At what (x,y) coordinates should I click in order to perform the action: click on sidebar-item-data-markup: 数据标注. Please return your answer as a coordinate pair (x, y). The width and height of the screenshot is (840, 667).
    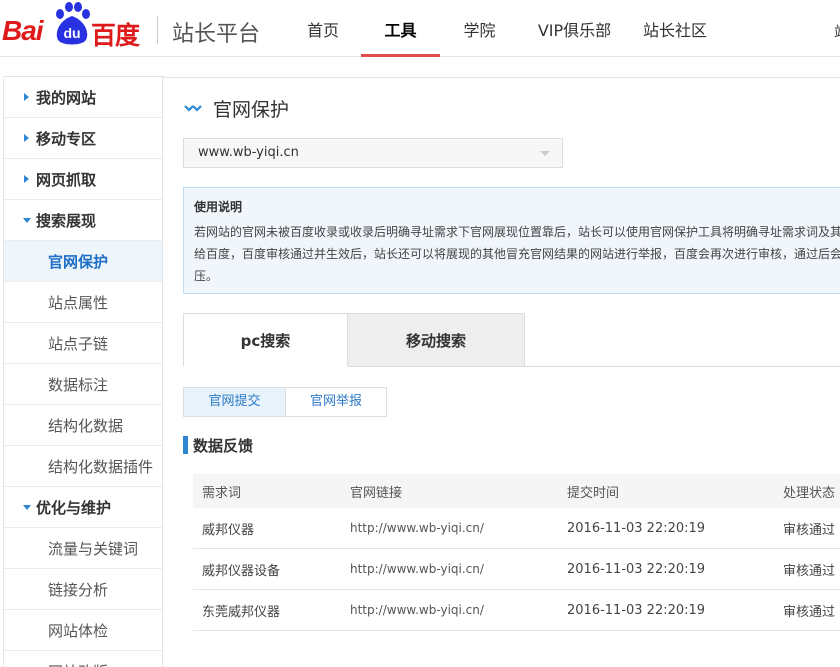
    Looking at the image, I should click on (83, 384).